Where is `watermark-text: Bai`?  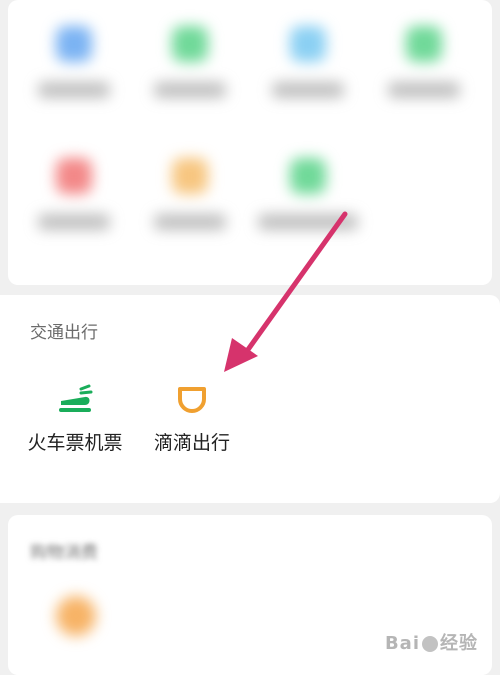 watermark-text: Bai is located at coordinates (402, 643).